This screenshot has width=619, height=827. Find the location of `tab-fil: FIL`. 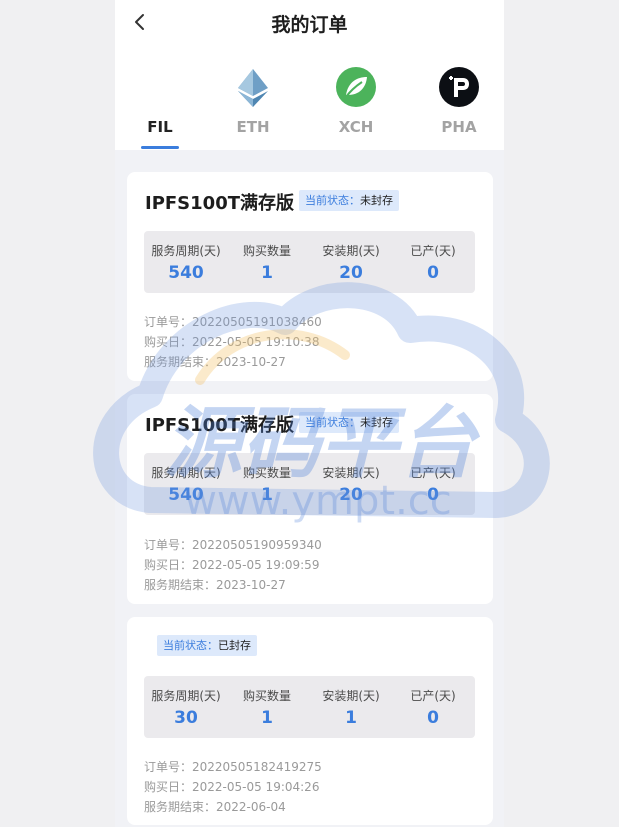

tab-fil: FIL is located at coordinates (160, 108).